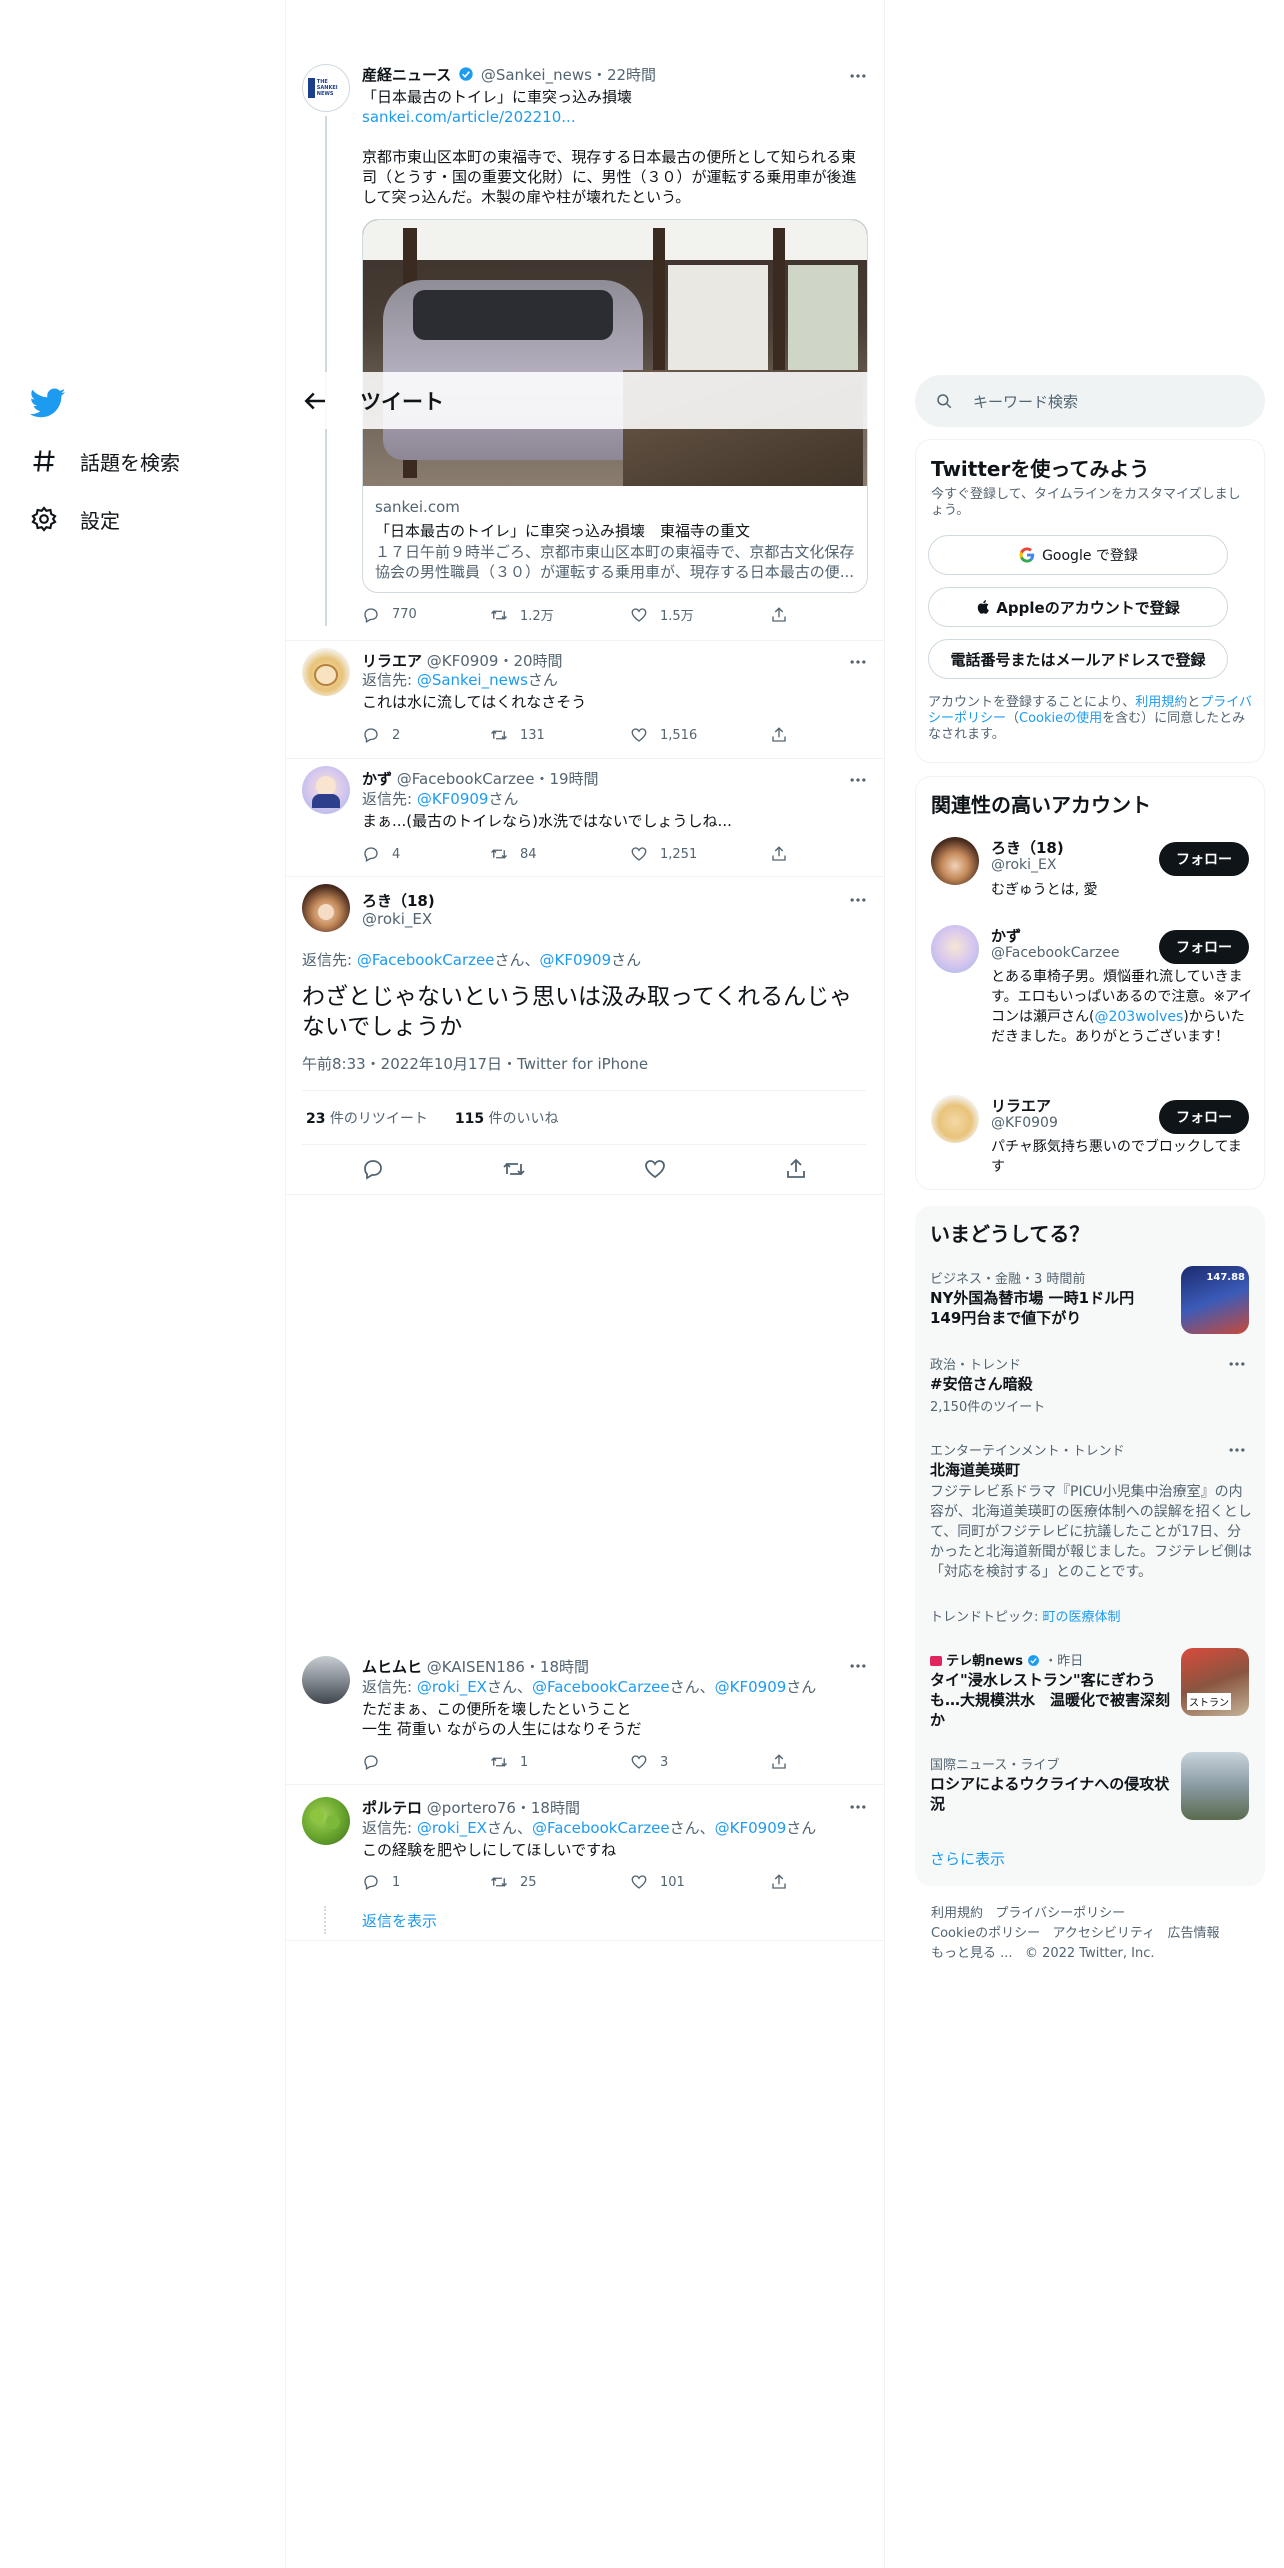 The height and width of the screenshot is (2568, 1284). Describe the element at coordinates (700, 1762) in the screenshot. I see `like-button: 3` at that location.